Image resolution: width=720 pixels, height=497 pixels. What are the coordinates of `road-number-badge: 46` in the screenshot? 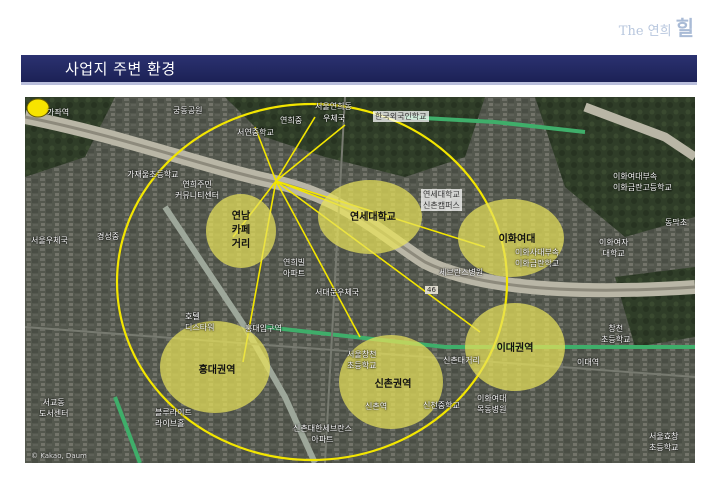 It's located at (431, 290).